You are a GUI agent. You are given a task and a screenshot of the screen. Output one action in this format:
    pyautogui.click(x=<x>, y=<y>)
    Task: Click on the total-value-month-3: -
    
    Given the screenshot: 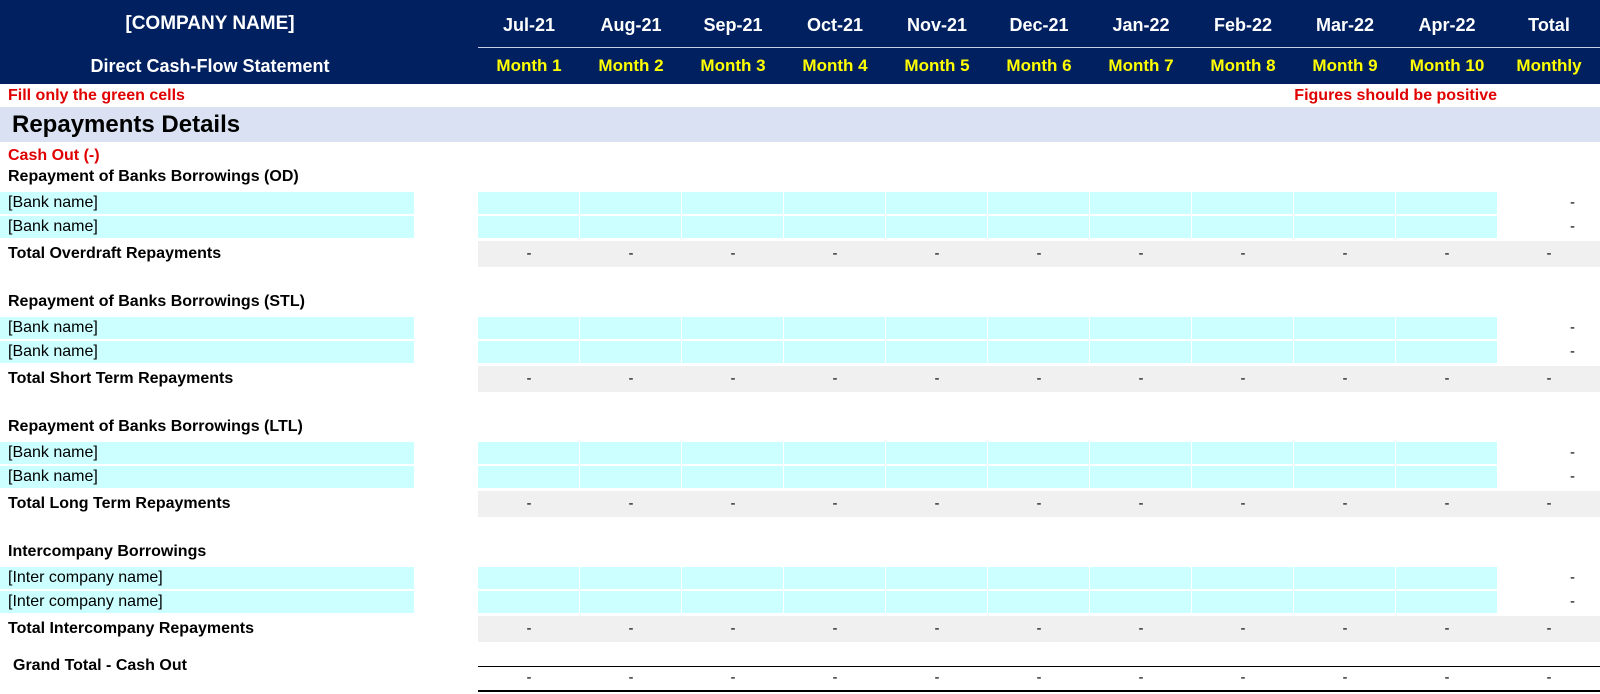 What is the action you would take?
    pyautogui.click(x=733, y=253)
    